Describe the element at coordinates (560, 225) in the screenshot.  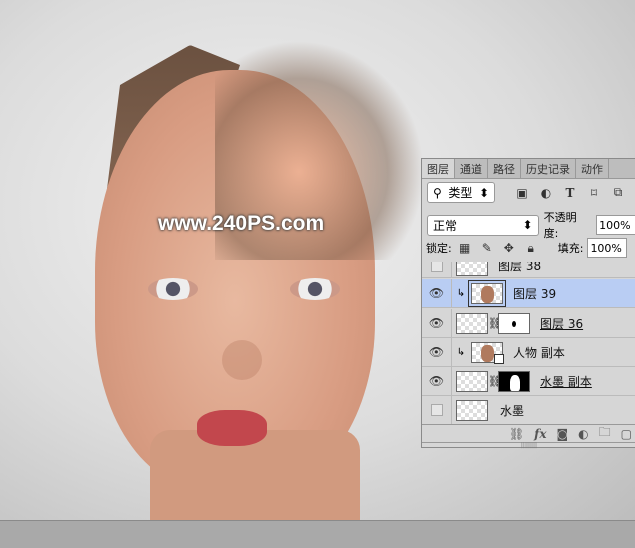
I see `opacity-label: 不透明度:` at that location.